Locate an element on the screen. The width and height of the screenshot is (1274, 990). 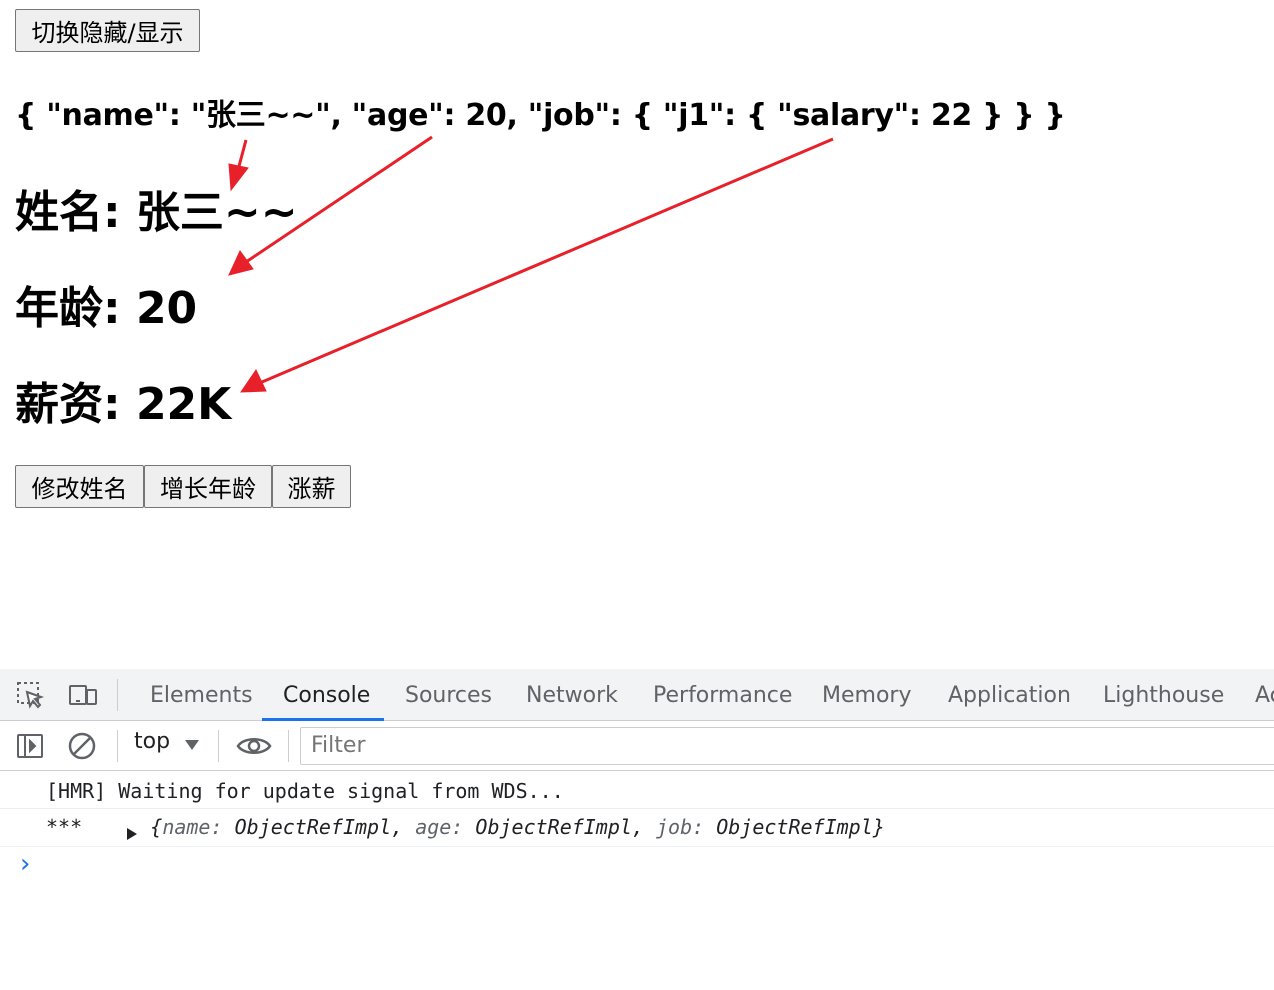
age-value: 20 is located at coordinates (166, 308).